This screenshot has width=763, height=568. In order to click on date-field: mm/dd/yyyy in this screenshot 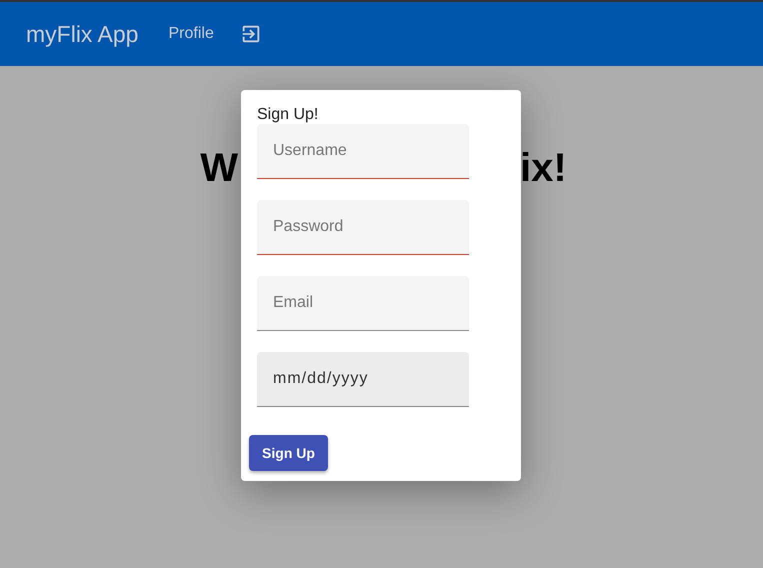, I will do `click(363, 379)`.